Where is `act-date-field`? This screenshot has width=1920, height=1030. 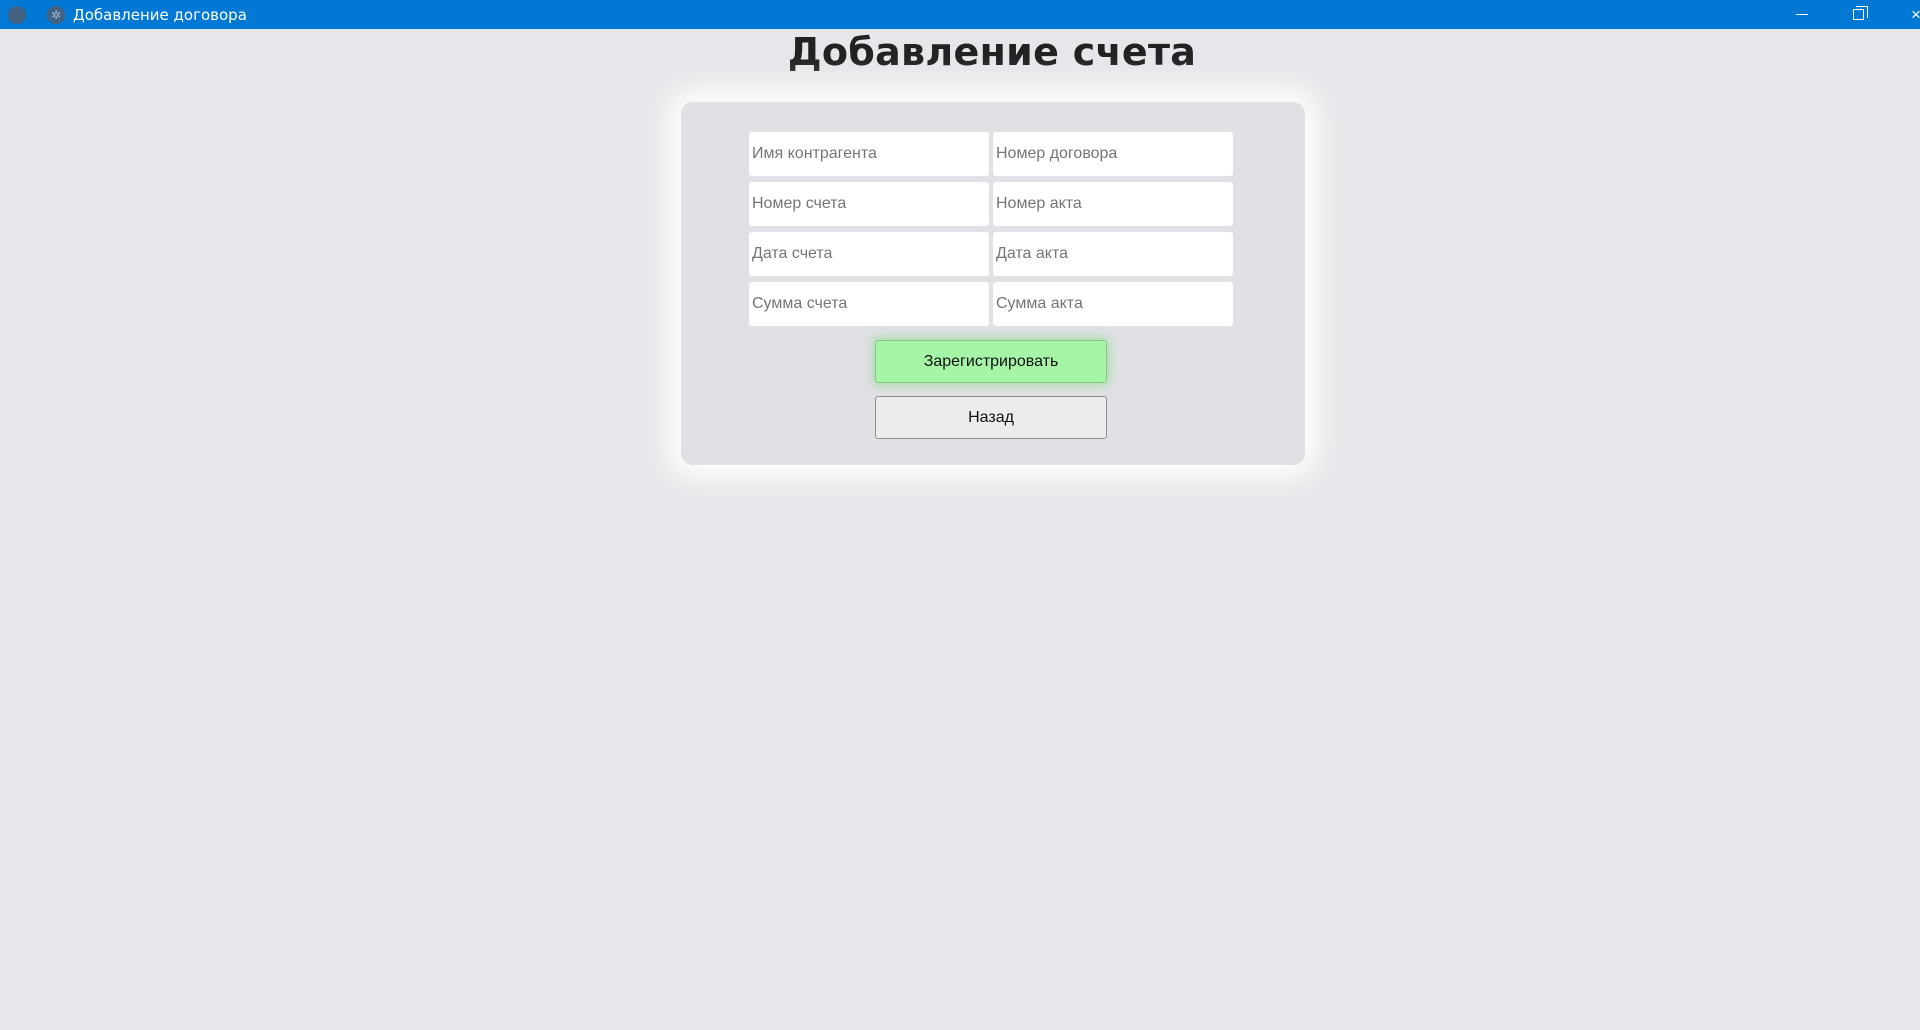
act-date-field is located at coordinates (1113, 254).